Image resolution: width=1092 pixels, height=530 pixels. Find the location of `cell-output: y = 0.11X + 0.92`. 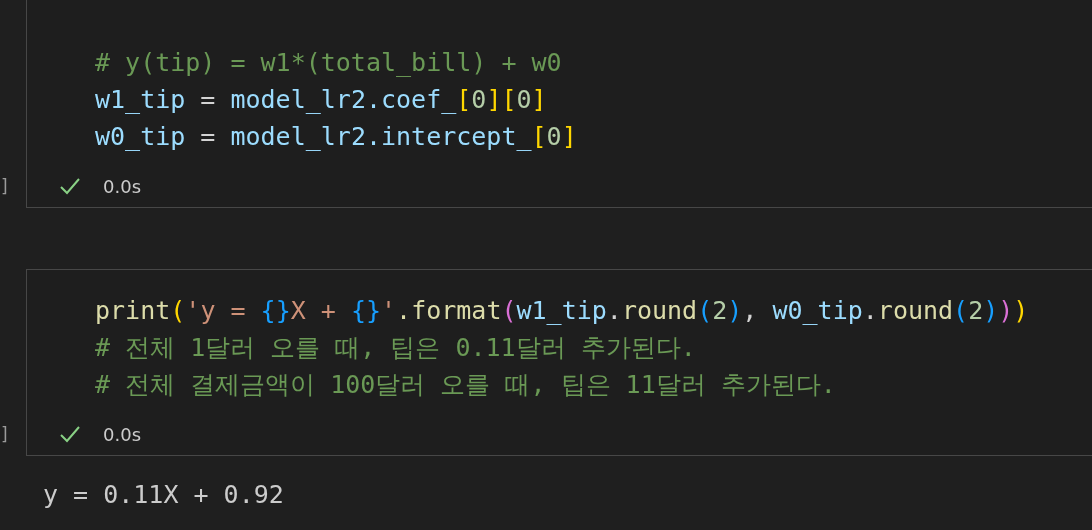

cell-output: y = 0.11X + 0.92 is located at coordinates (163, 495).